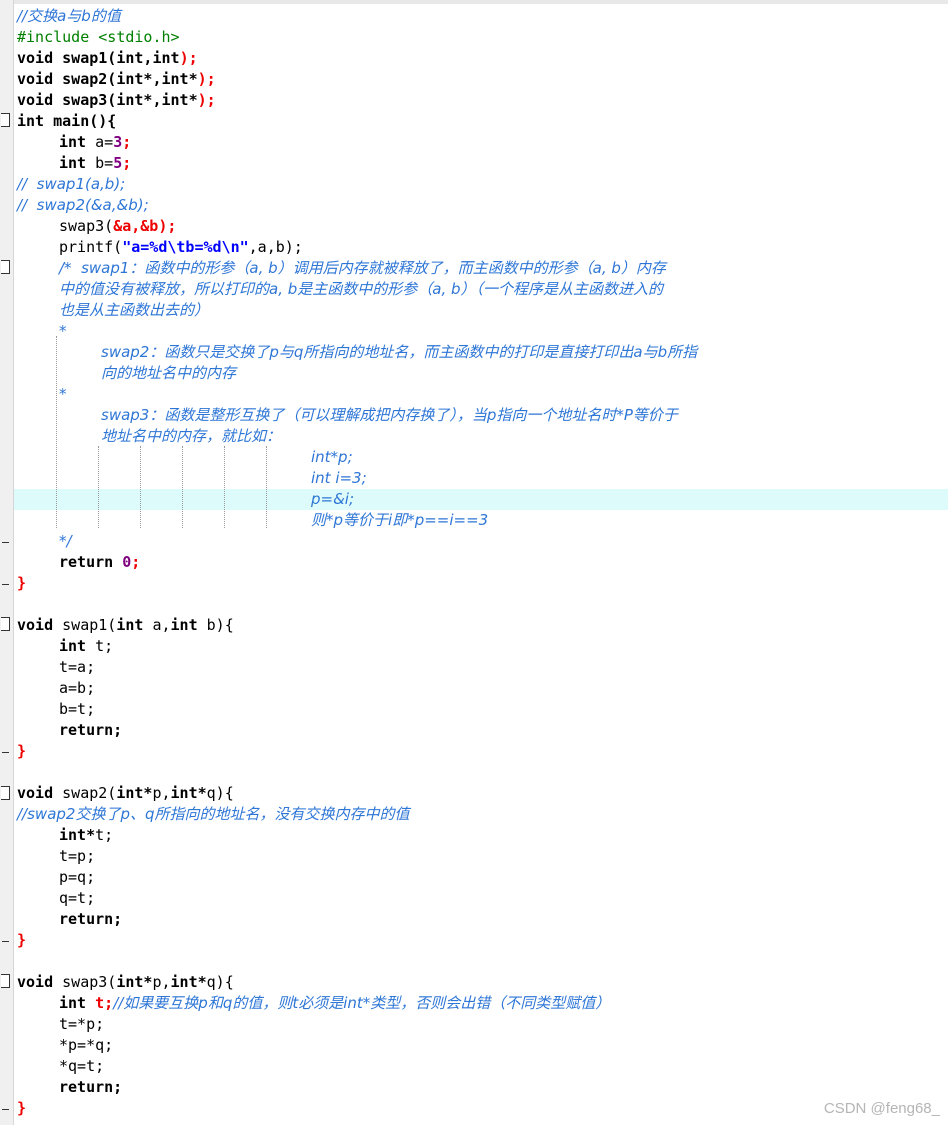  I want to click on code-line: t=p;, so click(77, 856).